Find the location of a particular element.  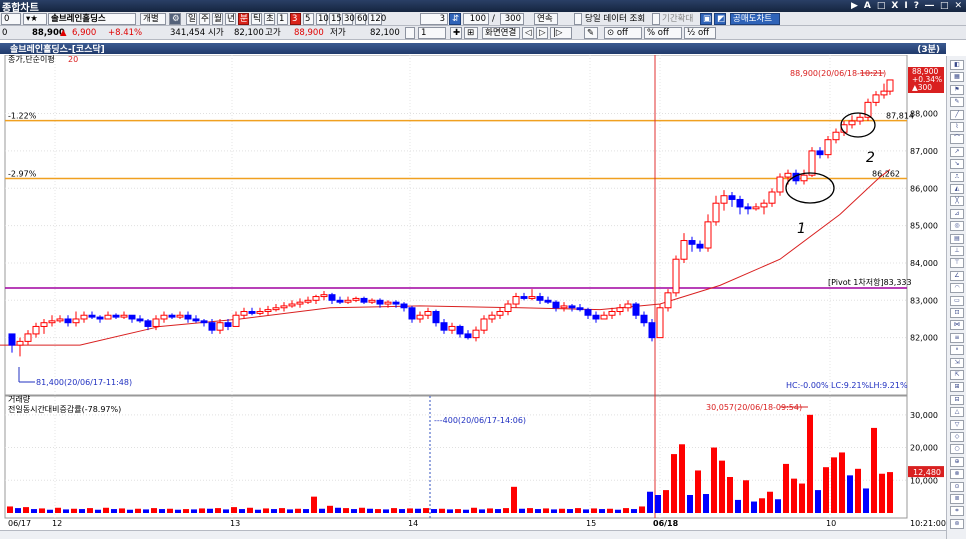

drawing-tool-icon-20: ⊡ is located at coordinates (957, 313).